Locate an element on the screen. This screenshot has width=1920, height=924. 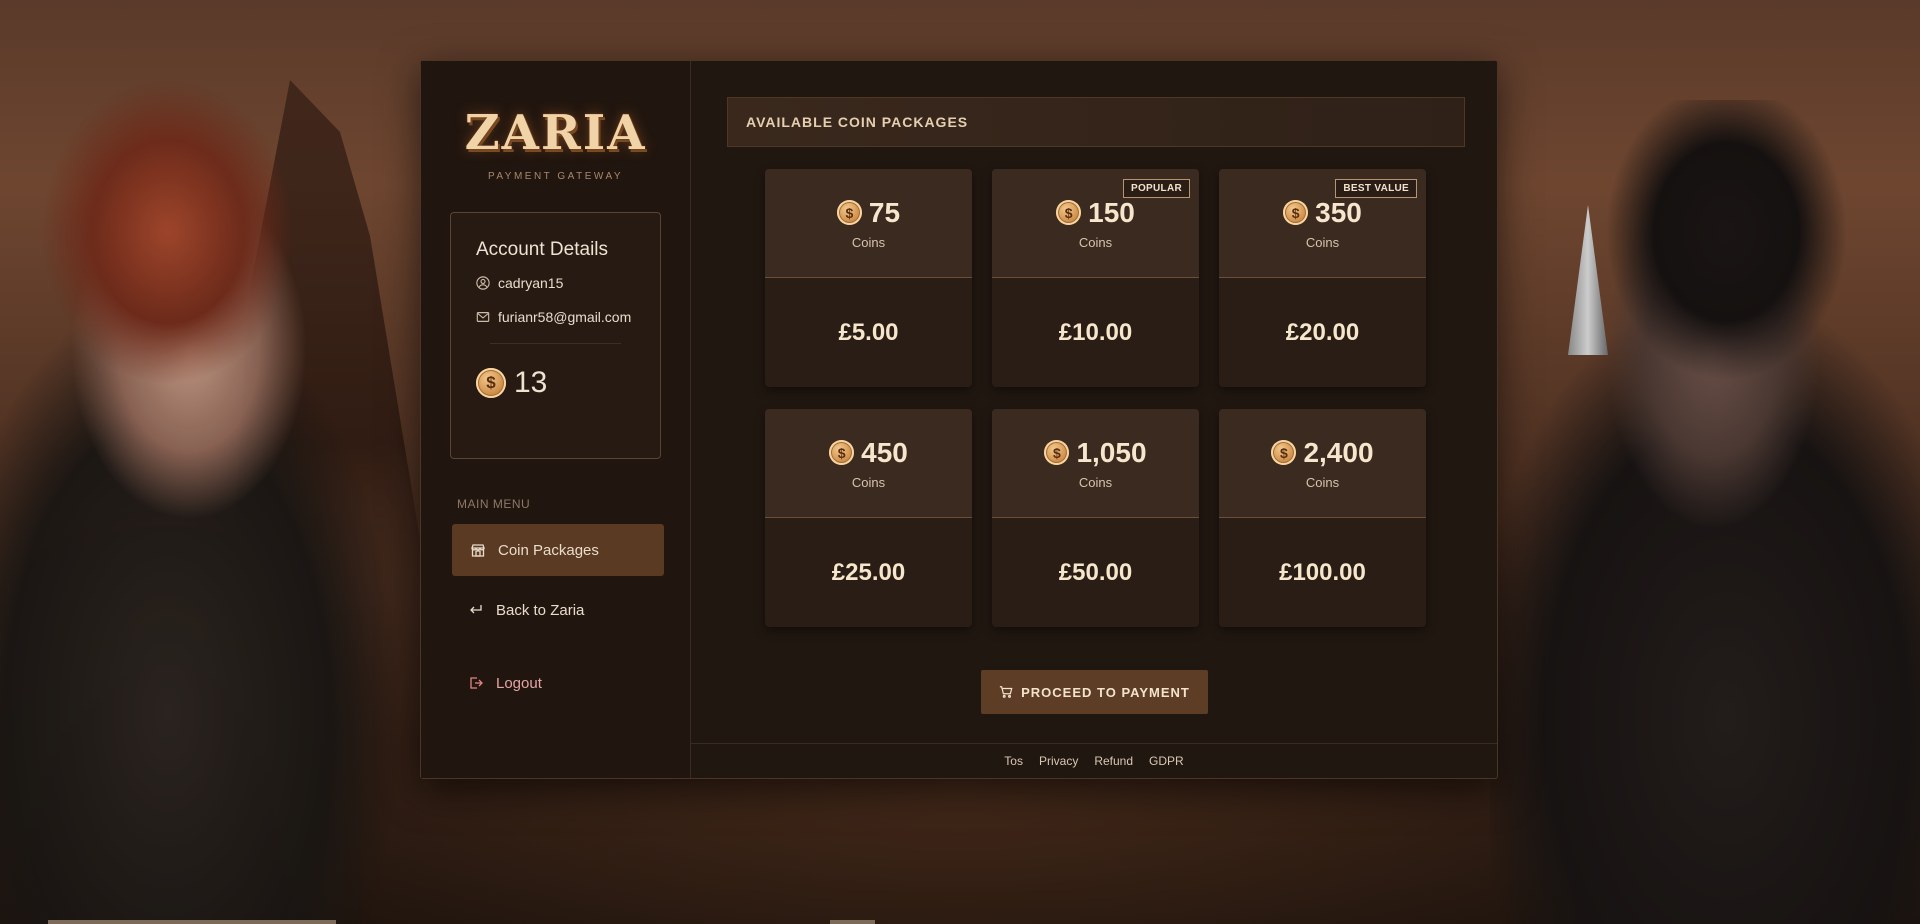
package-card: $450 Coins £25.00 is located at coordinates (868, 518).